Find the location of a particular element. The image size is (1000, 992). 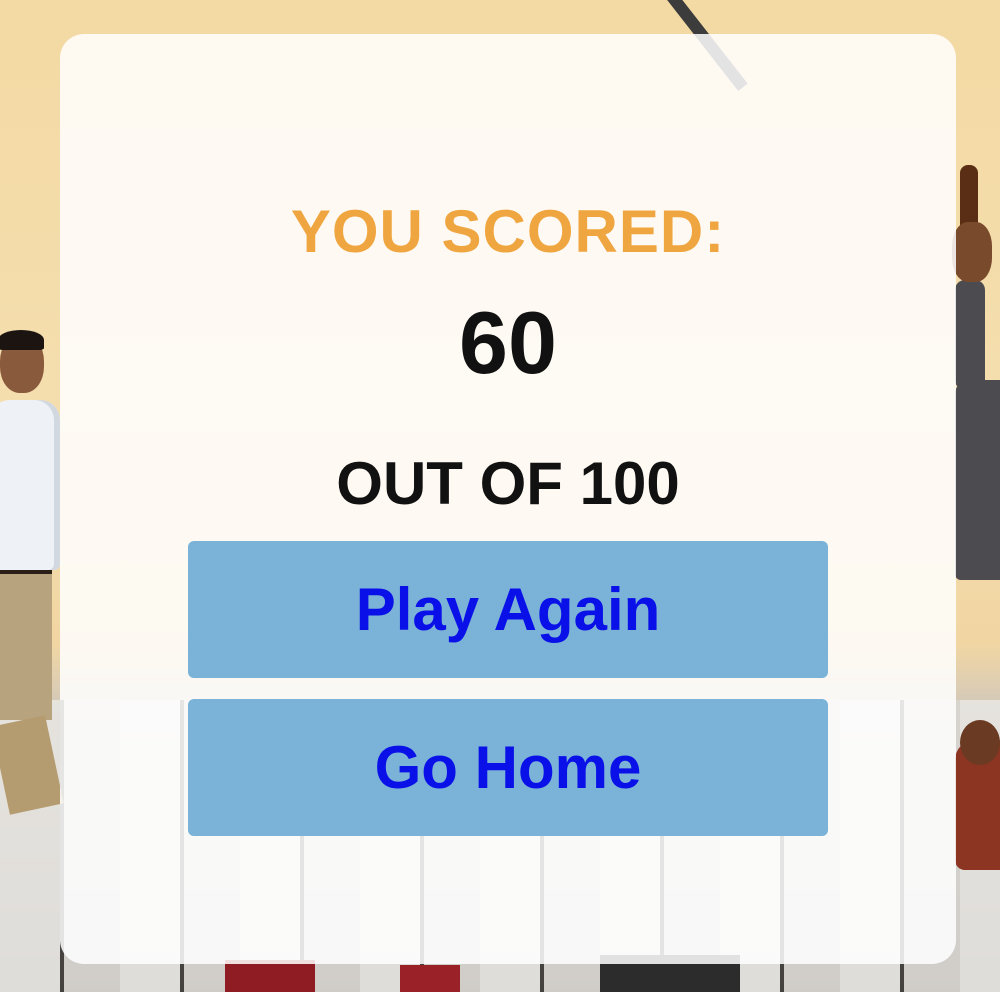

background-figure-left-pants is located at coordinates (26, 645).